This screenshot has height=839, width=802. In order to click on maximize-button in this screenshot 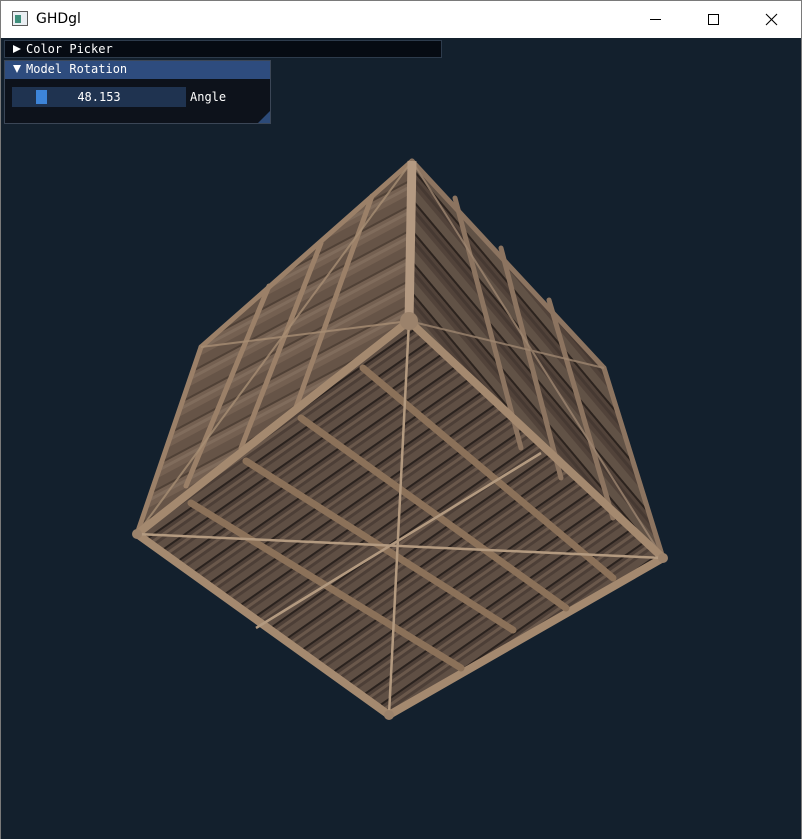, I will do `click(714, 19)`.